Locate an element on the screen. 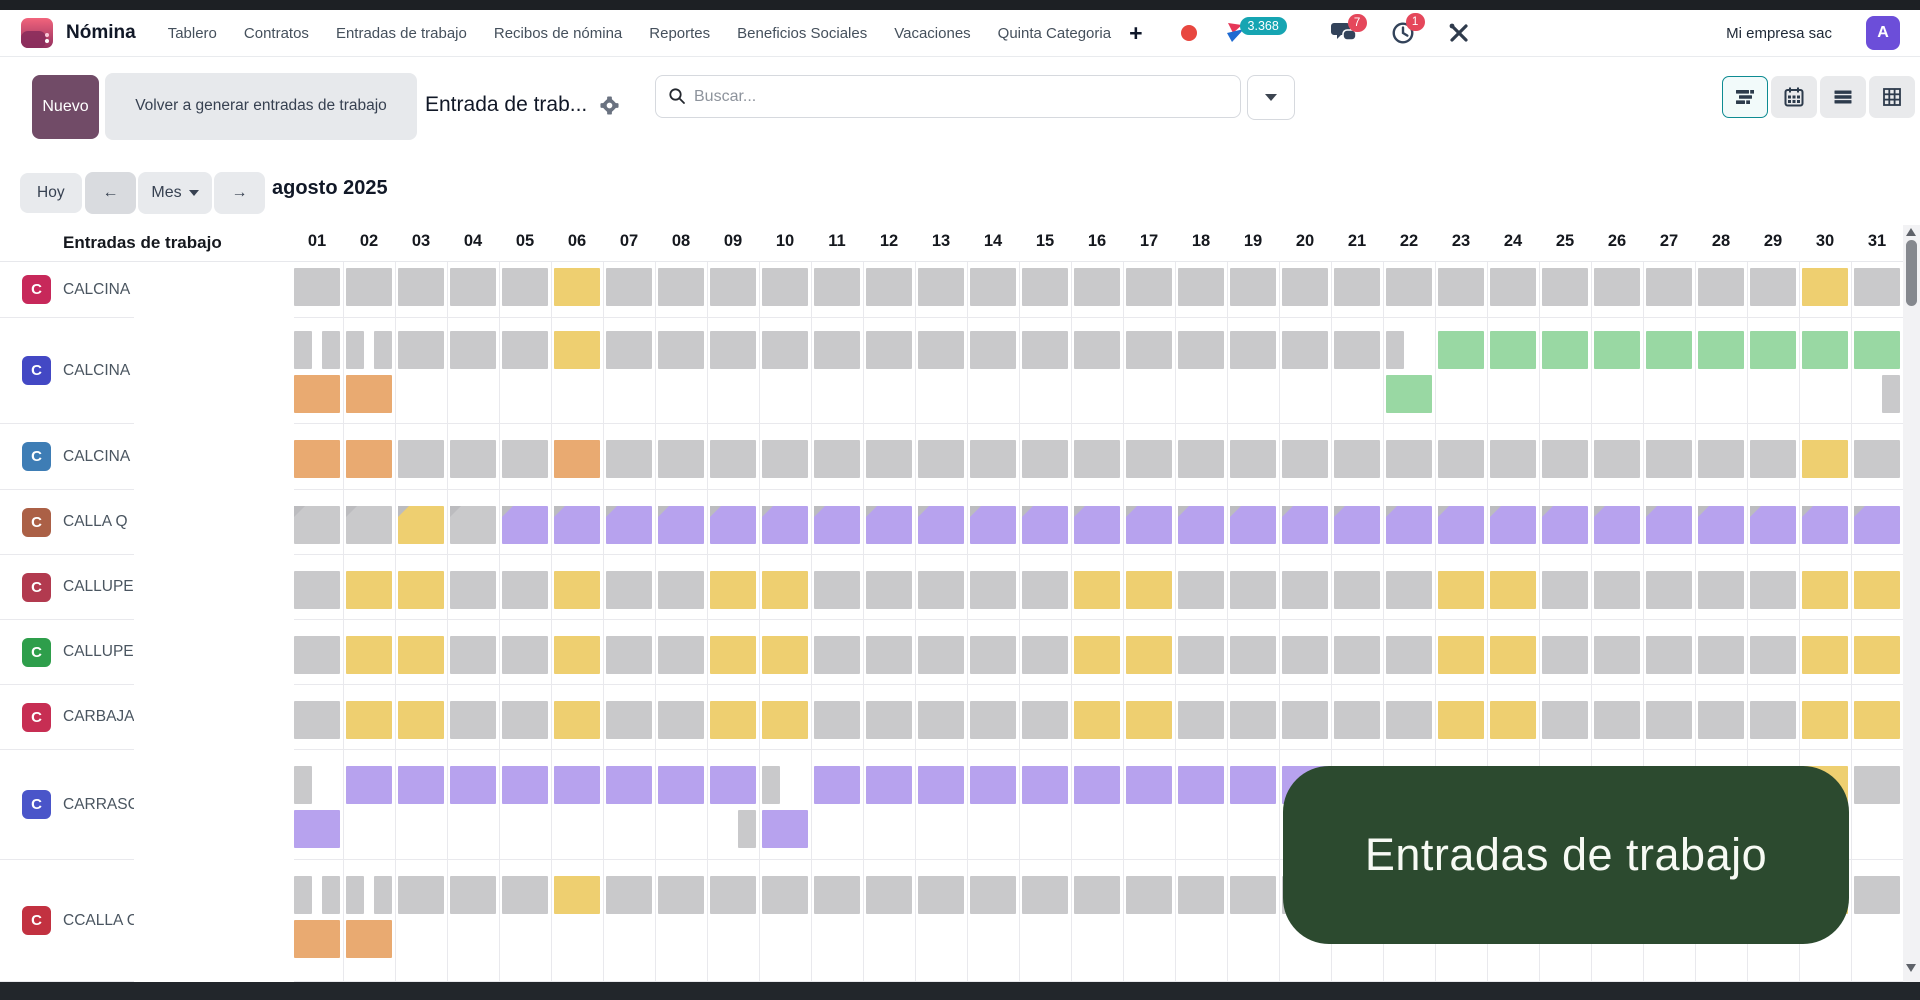  menu-item-beneficios-sociales: Beneficios Sociales is located at coordinates (802, 33).